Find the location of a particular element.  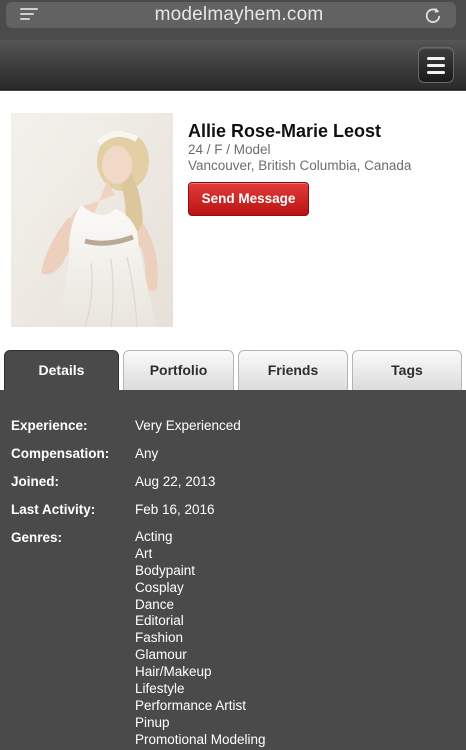

genre-item: Glamour is located at coordinates (161, 655).